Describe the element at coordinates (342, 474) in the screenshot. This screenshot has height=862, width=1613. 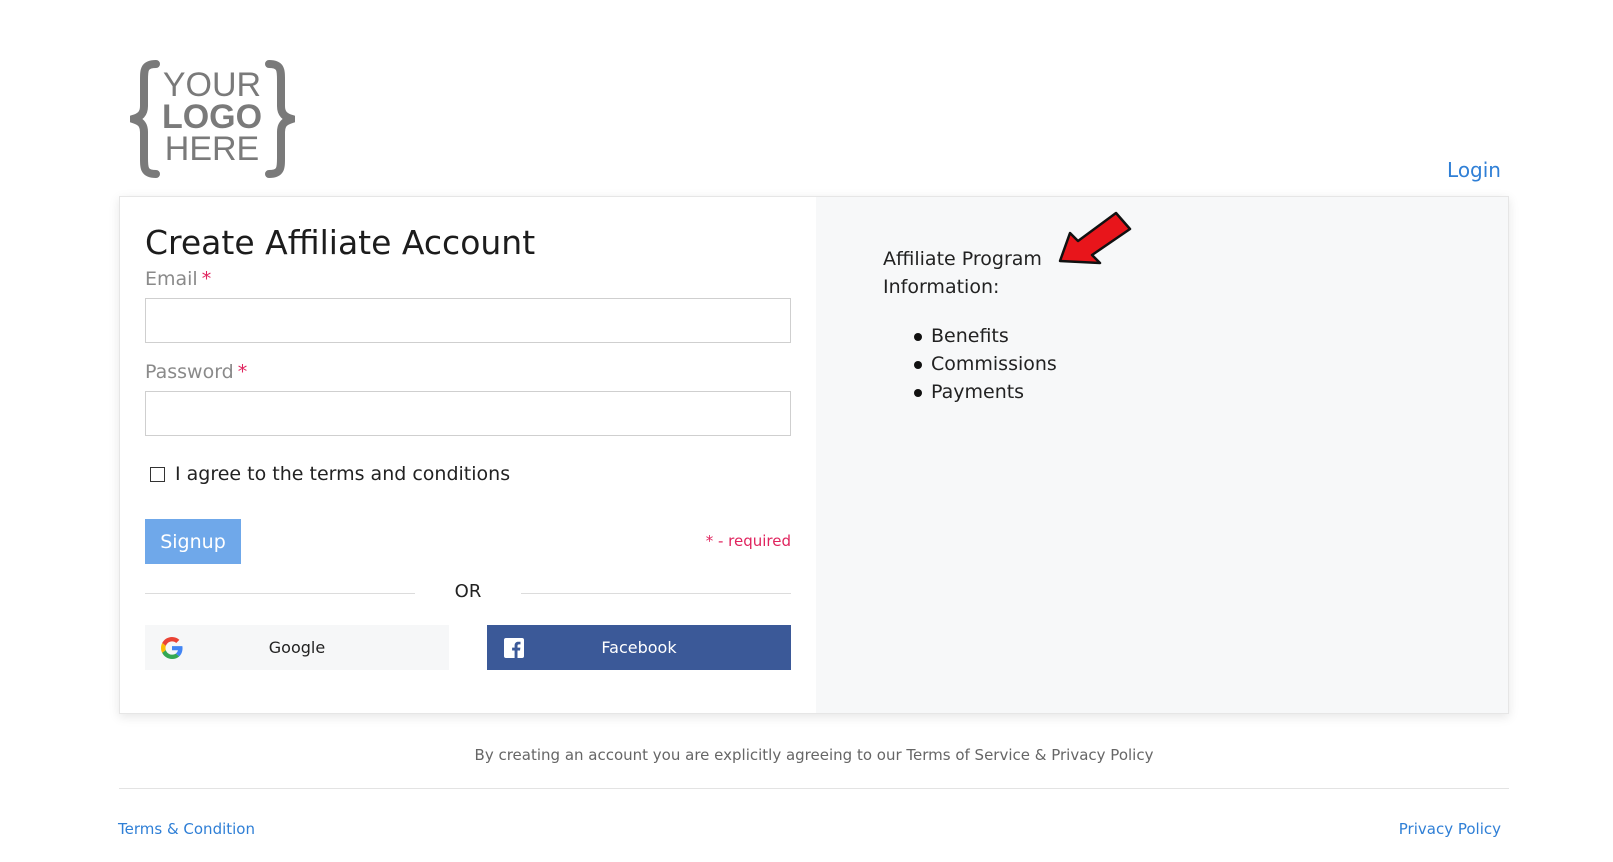
I see `terms-checkbox-label: I agree to the terms and conditions` at that location.